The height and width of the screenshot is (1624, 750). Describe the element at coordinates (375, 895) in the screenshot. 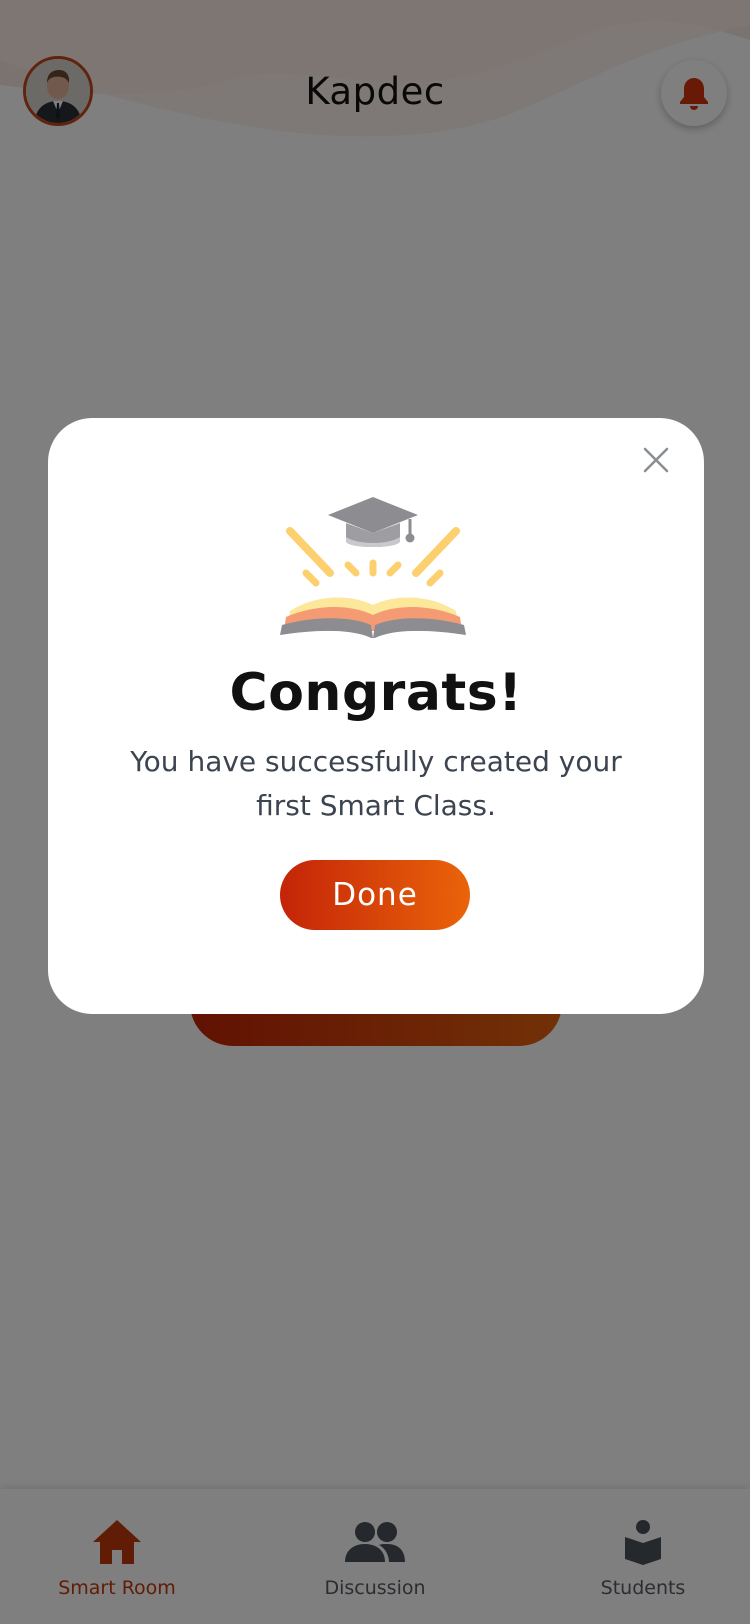

I see `done-button: Done` at that location.